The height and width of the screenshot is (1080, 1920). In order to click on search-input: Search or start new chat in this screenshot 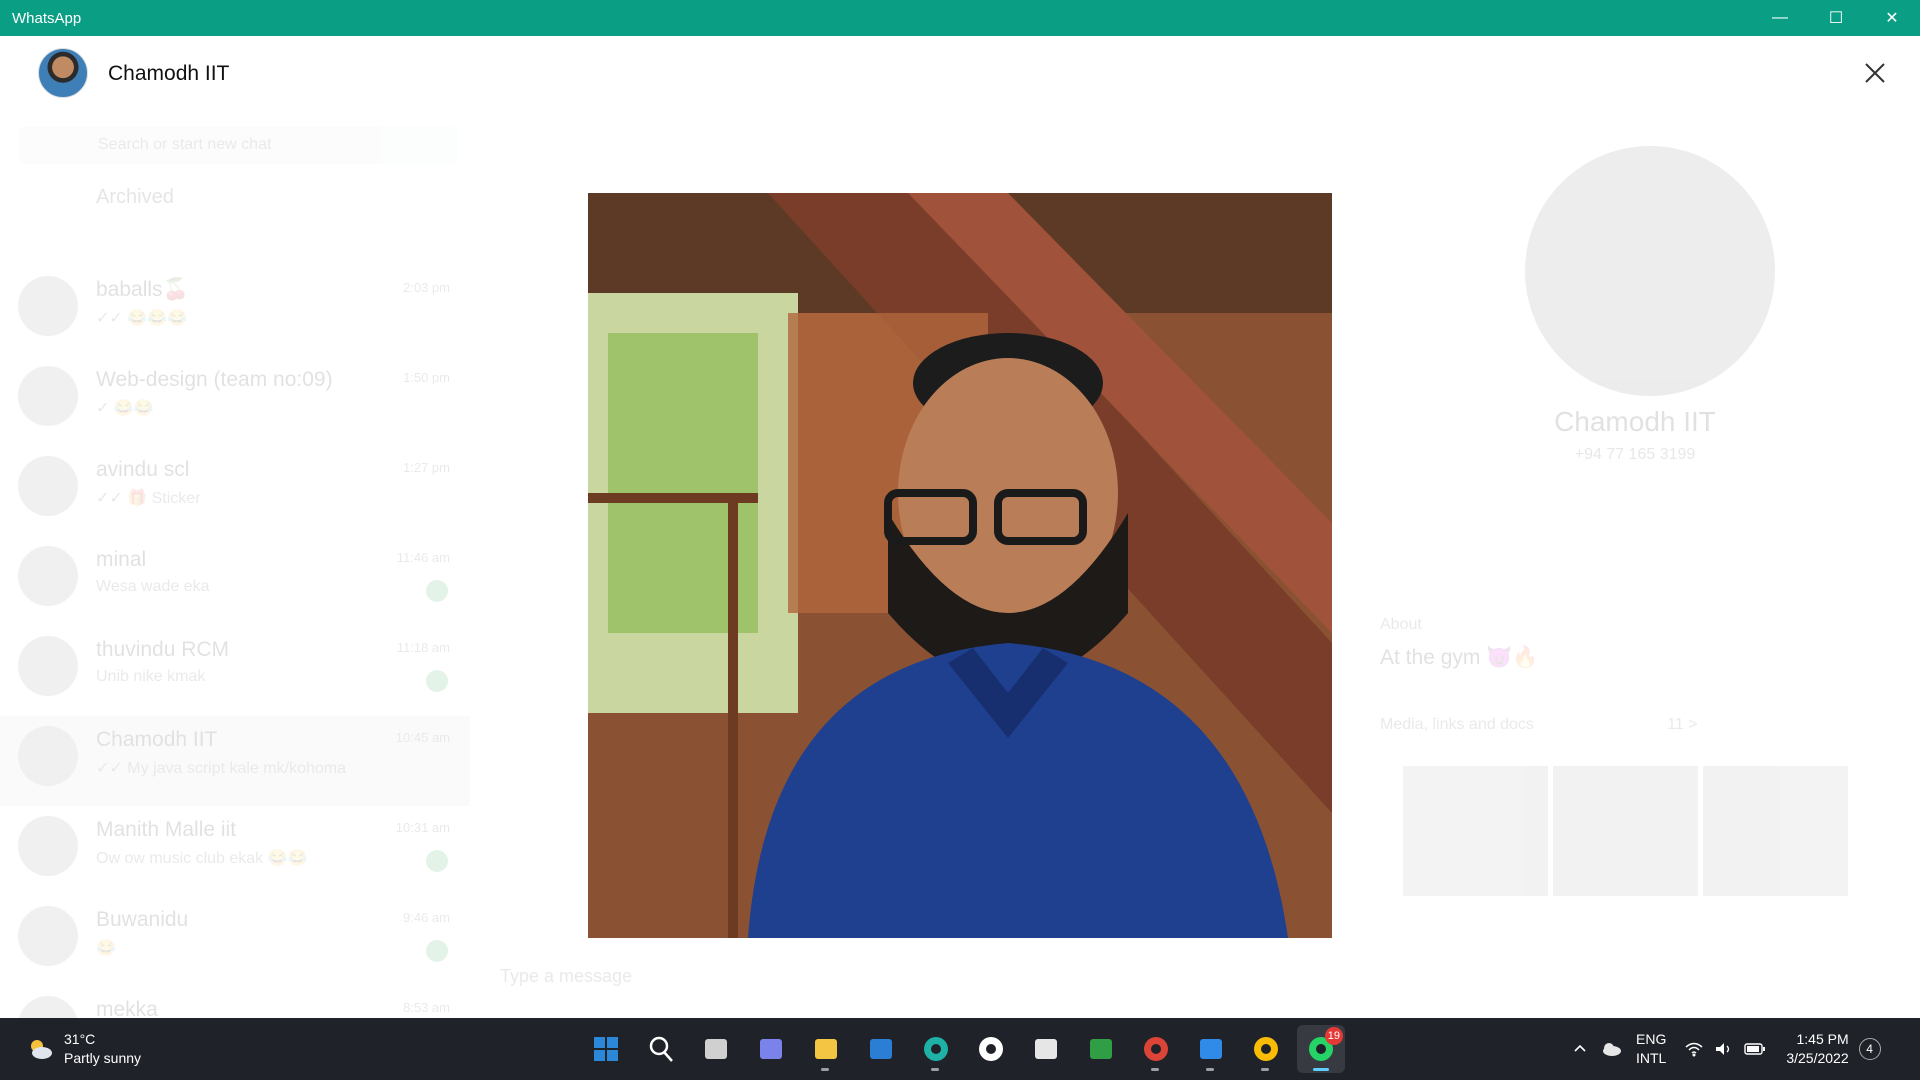, I will do `click(238, 145)`.